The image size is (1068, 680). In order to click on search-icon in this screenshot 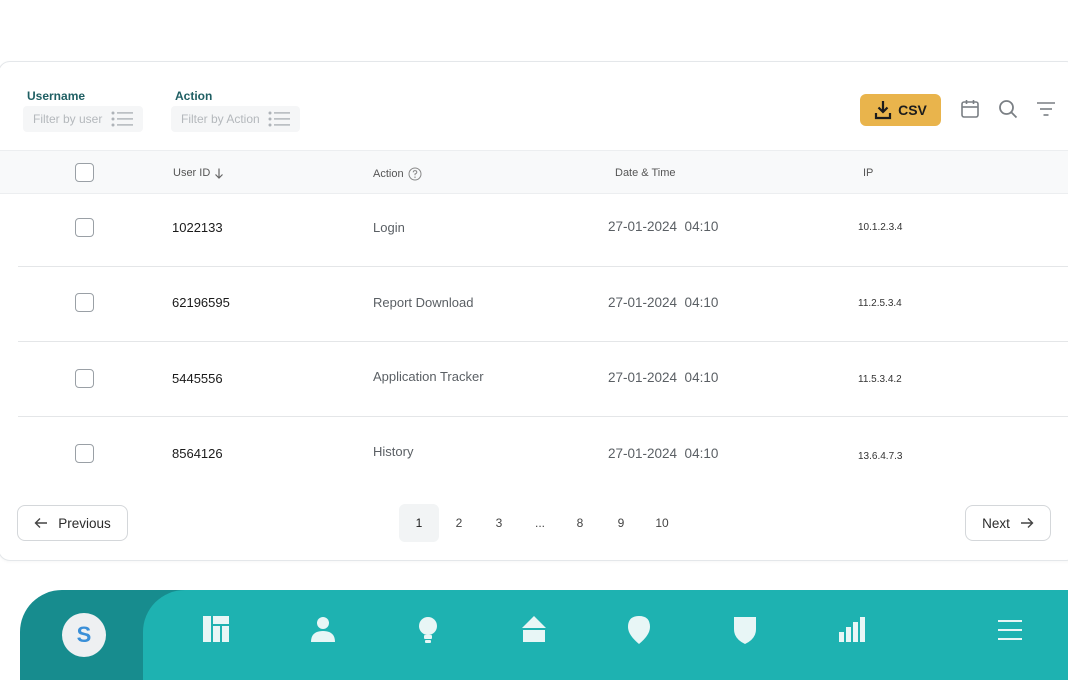, I will do `click(1008, 109)`.